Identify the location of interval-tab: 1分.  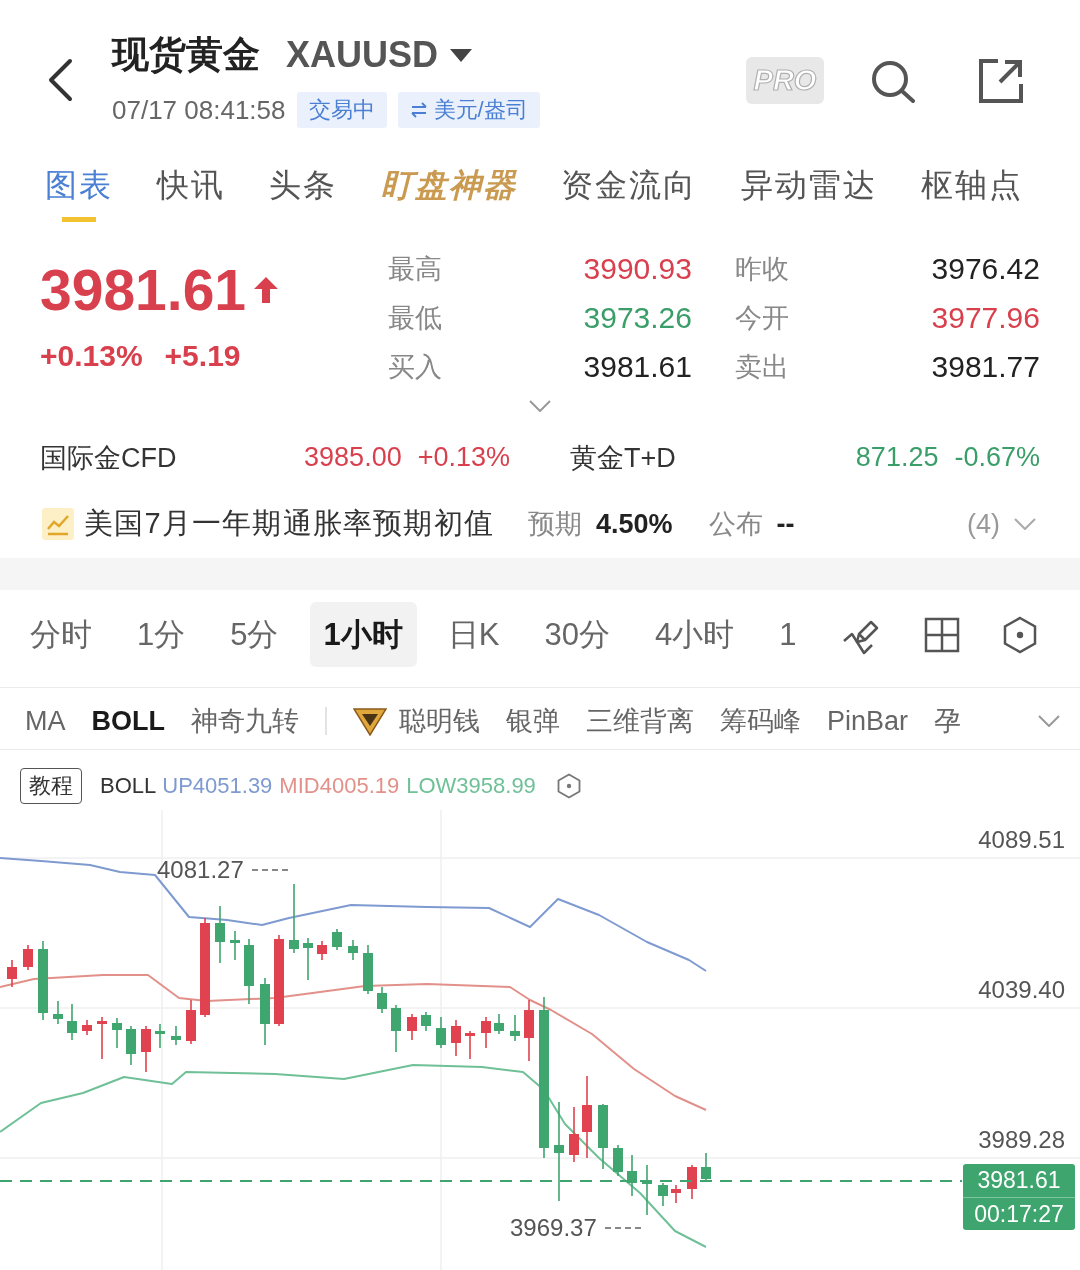
(161, 634).